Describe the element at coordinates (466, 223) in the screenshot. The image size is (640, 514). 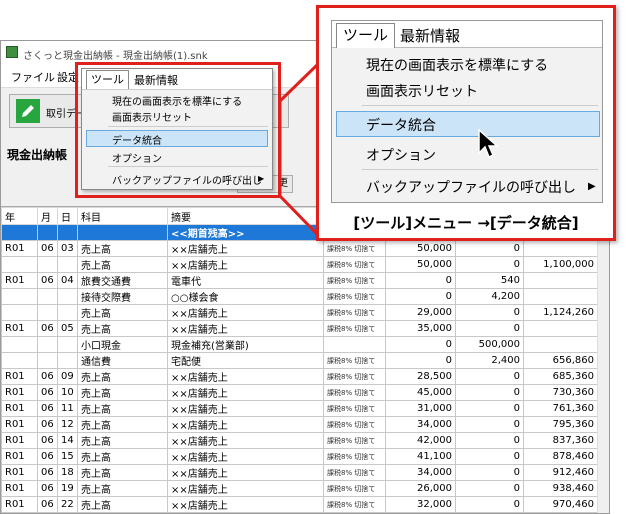
I see `callout-caption: [ツール]メニュー →[データ統合]` at that location.